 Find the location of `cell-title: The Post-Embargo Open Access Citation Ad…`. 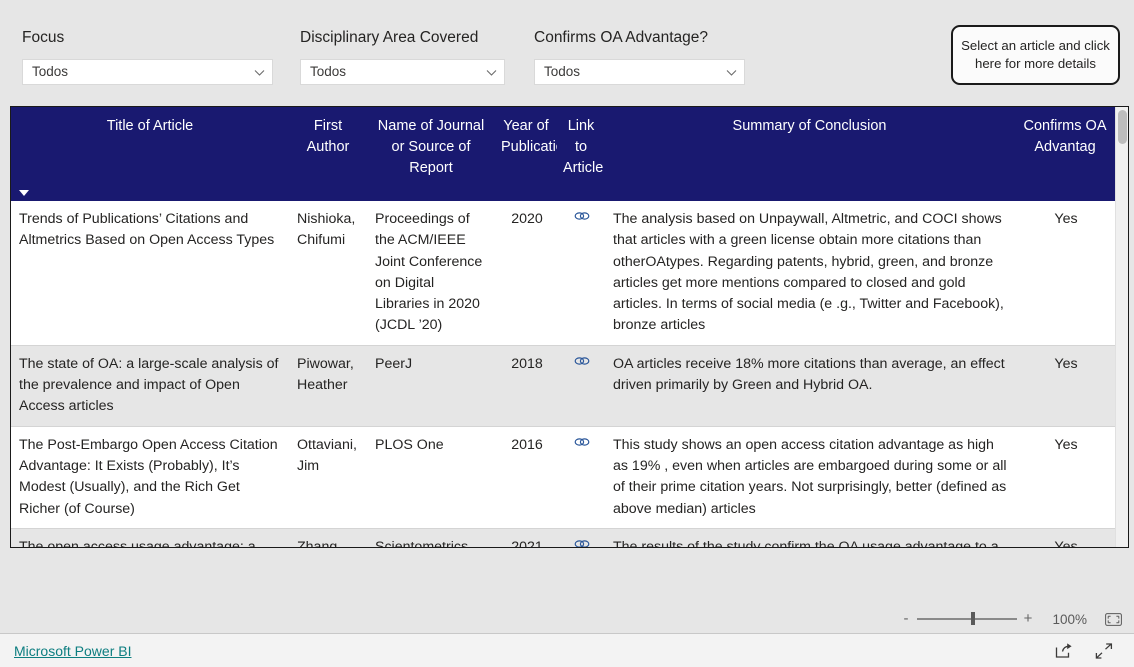

cell-title: The Post-Embargo Open Access Citation Ad… is located at coordinates (150, 477).